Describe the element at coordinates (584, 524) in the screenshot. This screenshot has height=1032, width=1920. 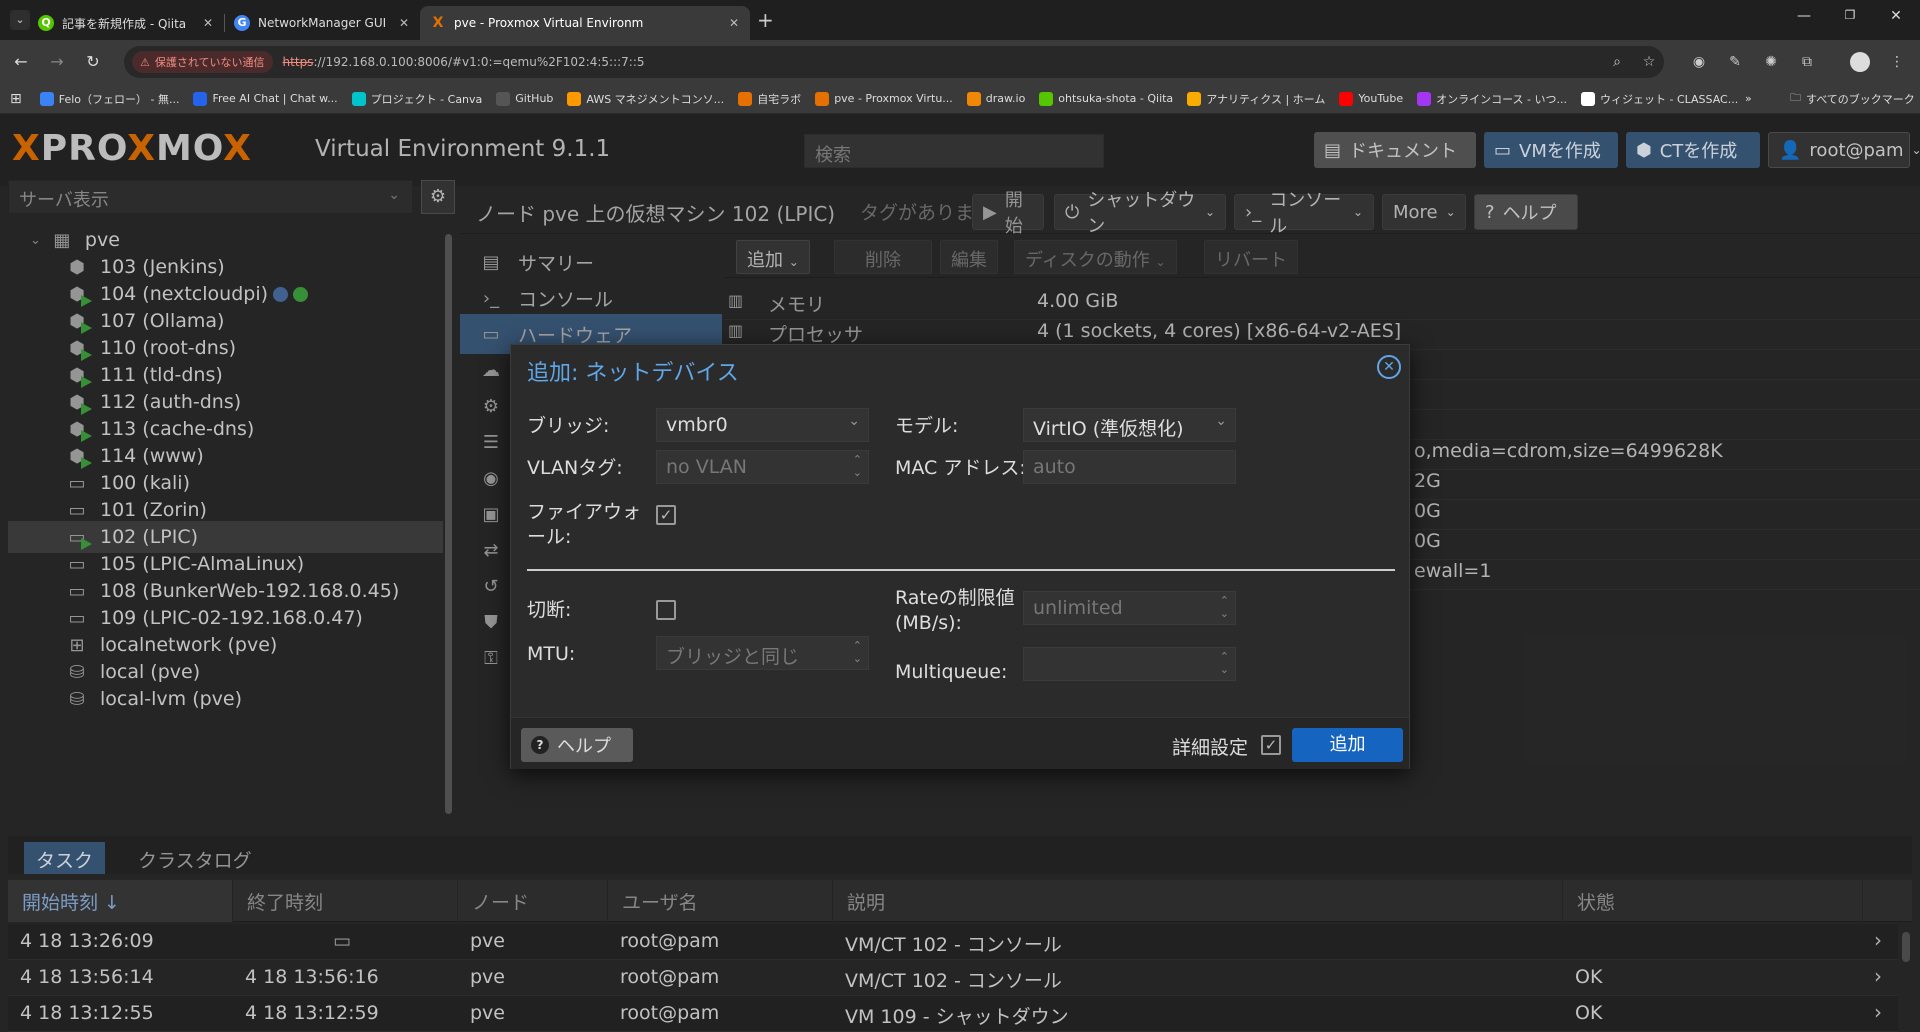
I see `firewall-label: ファイアウォール:` at that location.